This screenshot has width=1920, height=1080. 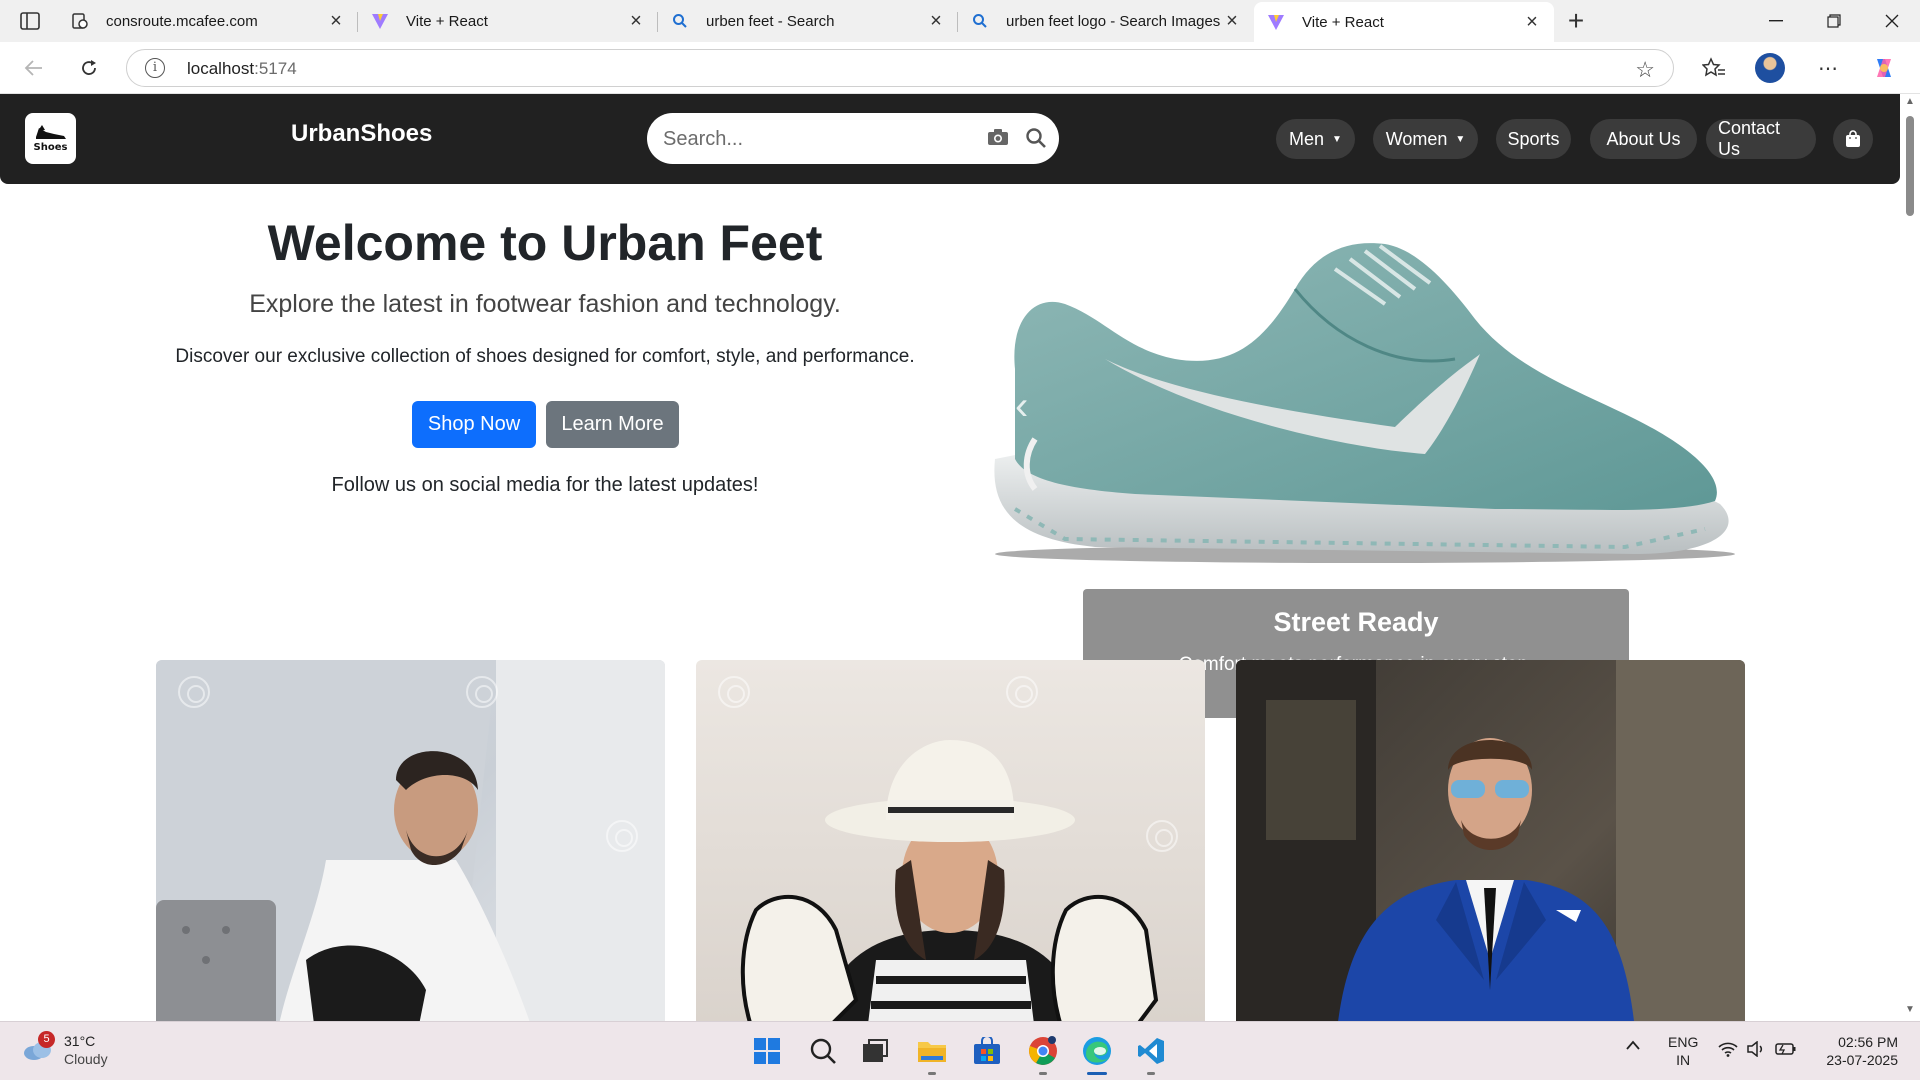 I want to click on profile-avatar, so click(x=1770, y=68).